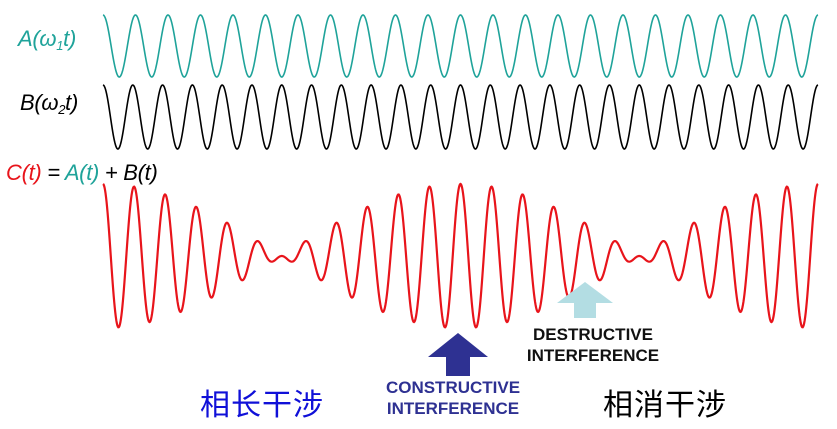 Image resolution: width=837 pixels, height=429 pixels. Describe the element at coordinates (262, 405) in the screenshot. I see `constructive-chinese-label: 相长干涉` at that location.